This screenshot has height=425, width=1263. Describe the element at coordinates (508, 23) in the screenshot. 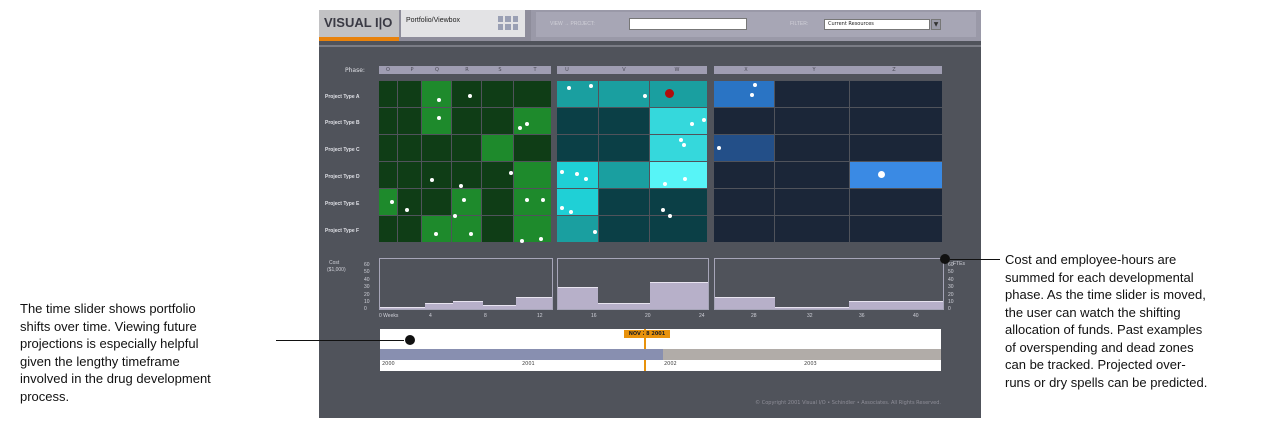

I see `grid-view-icon` at that location.